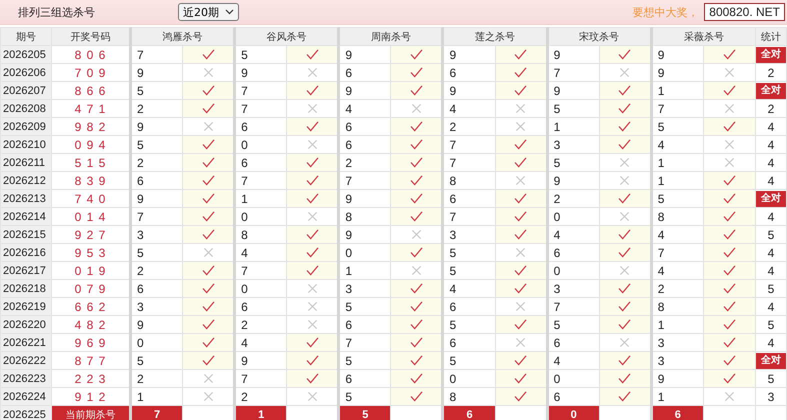  What do you see at coordinates (26, 307) in the screenshot?
I see `period-cell: 2026219` at bounding box center [26, 307].